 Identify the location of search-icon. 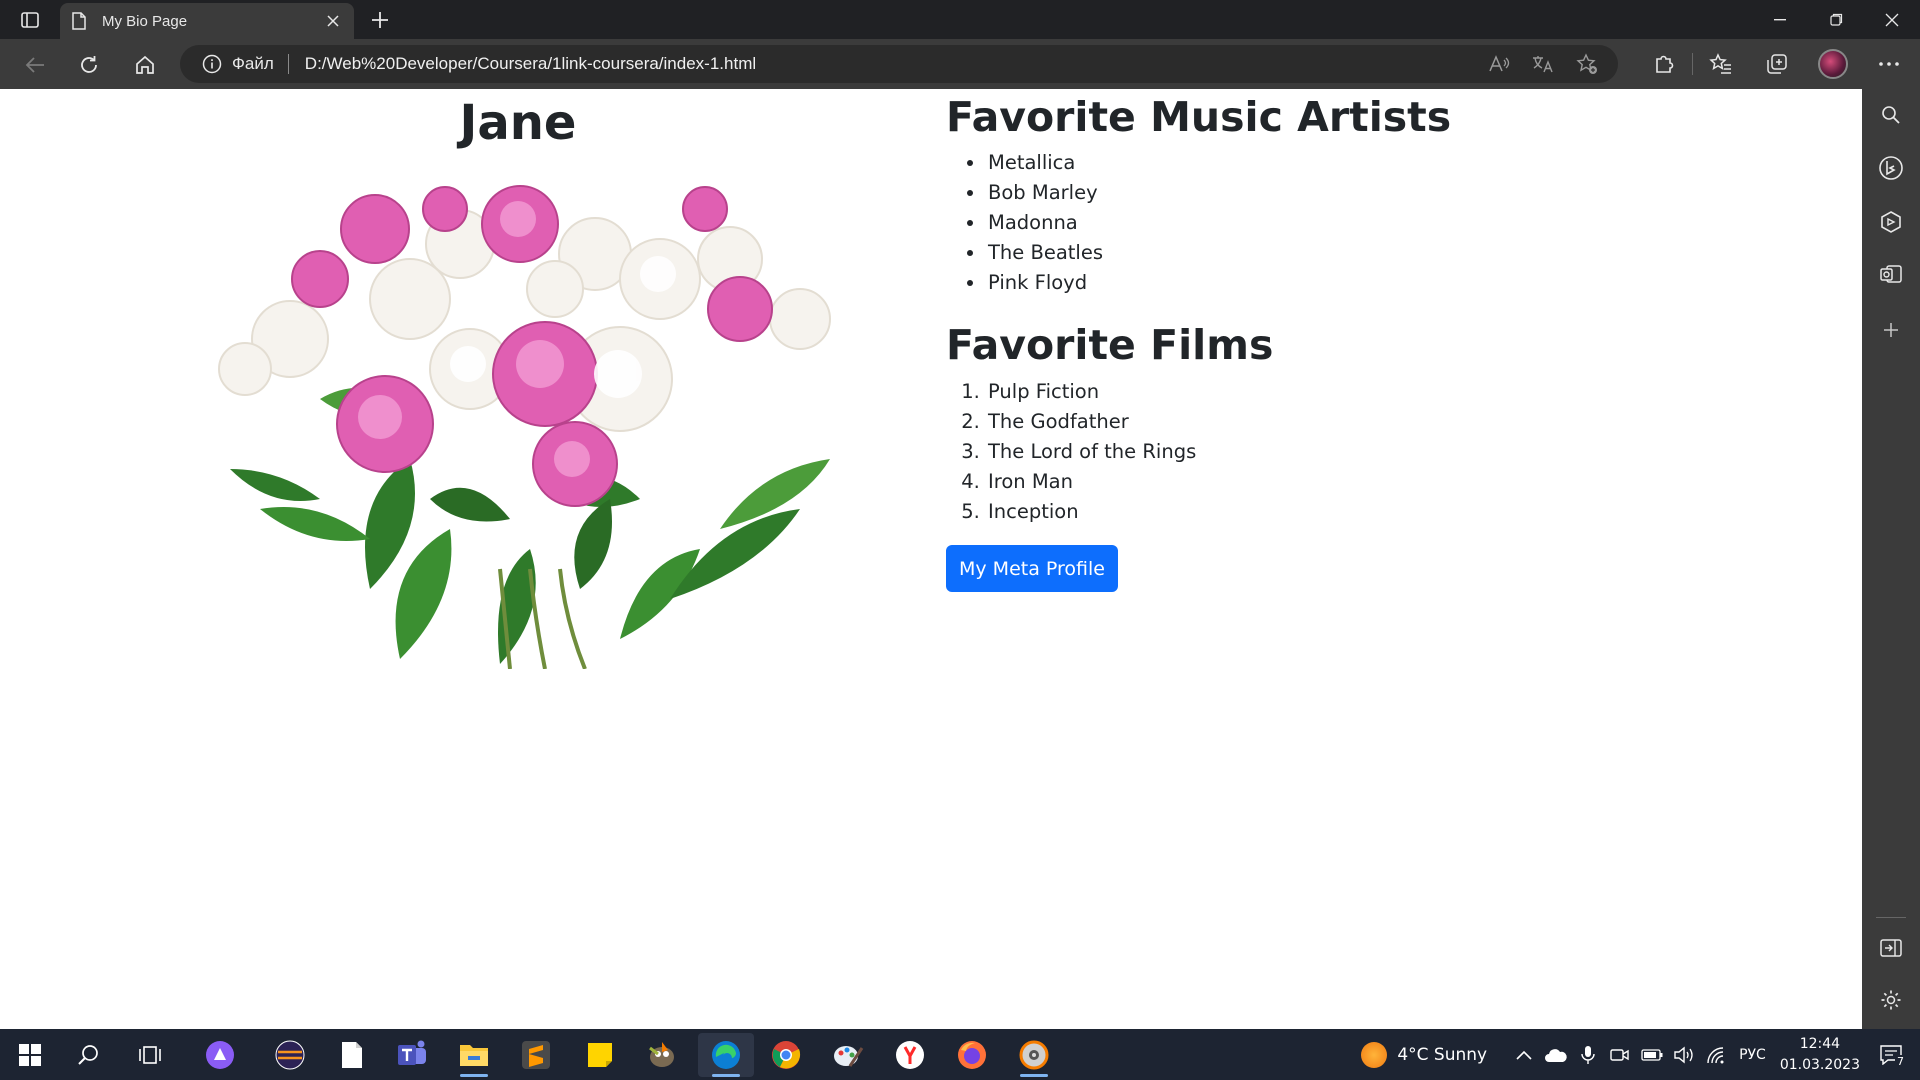
(88, 1055).